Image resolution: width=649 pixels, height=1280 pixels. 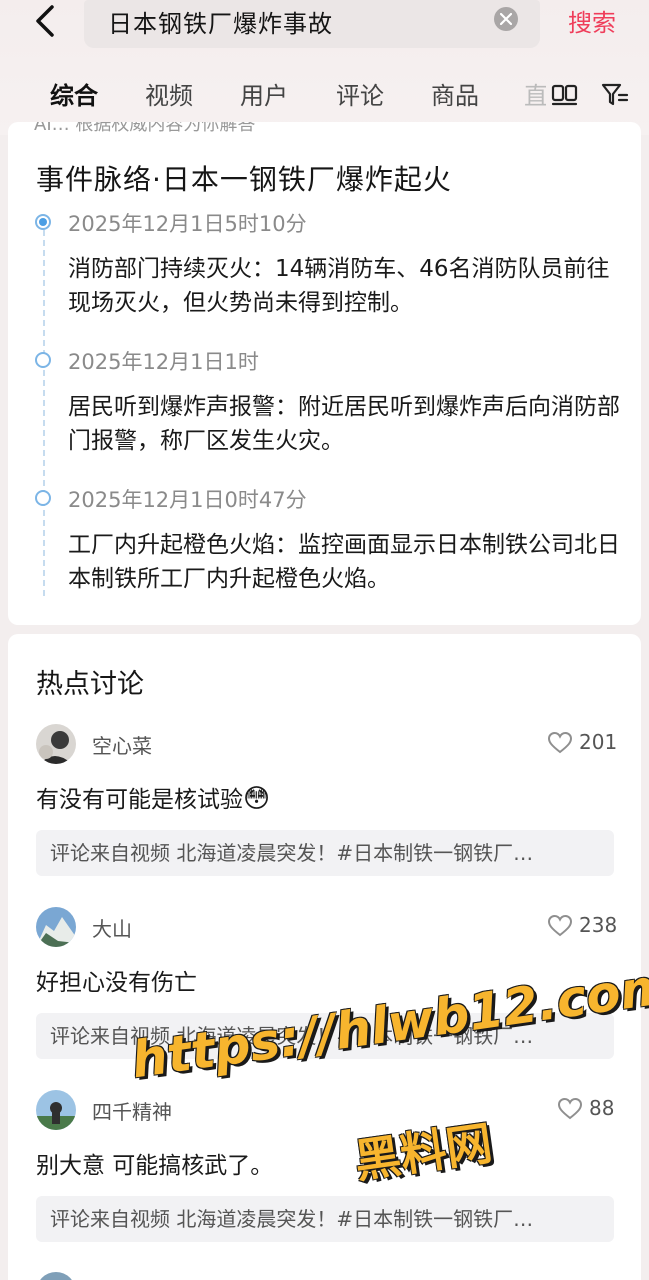 What do you see at coordinates (155, 1166) in the screenshot?
I see `comment-text: 别大意 可能搞核武了。` at bounding box center [155, 1166].